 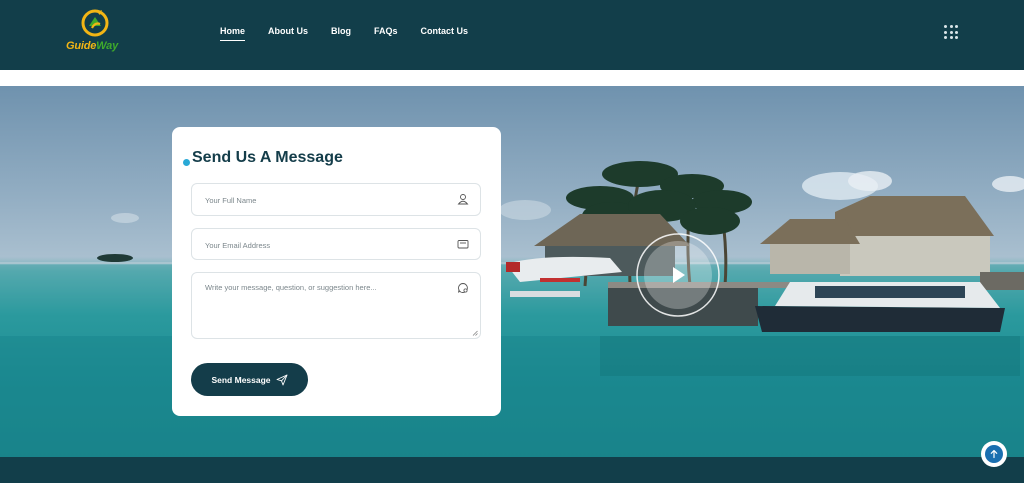 I want to click on message-field, so click(x=336, y=305).